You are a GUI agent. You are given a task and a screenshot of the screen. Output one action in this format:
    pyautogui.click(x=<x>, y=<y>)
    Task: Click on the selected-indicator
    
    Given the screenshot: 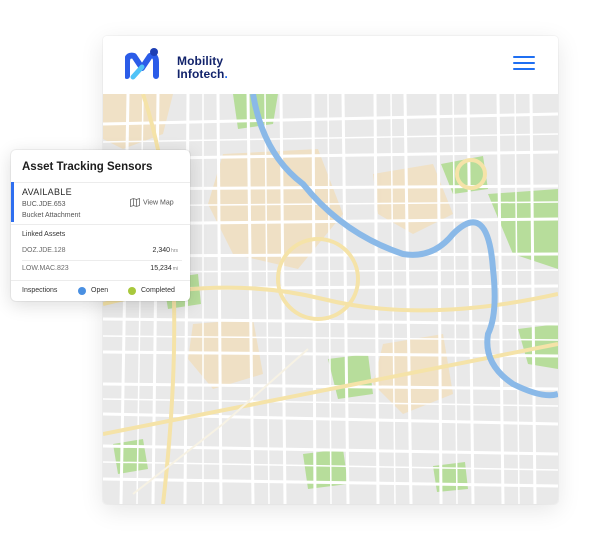 What is the action you would take?
    pyautogui.click(x=12, y=202)
    